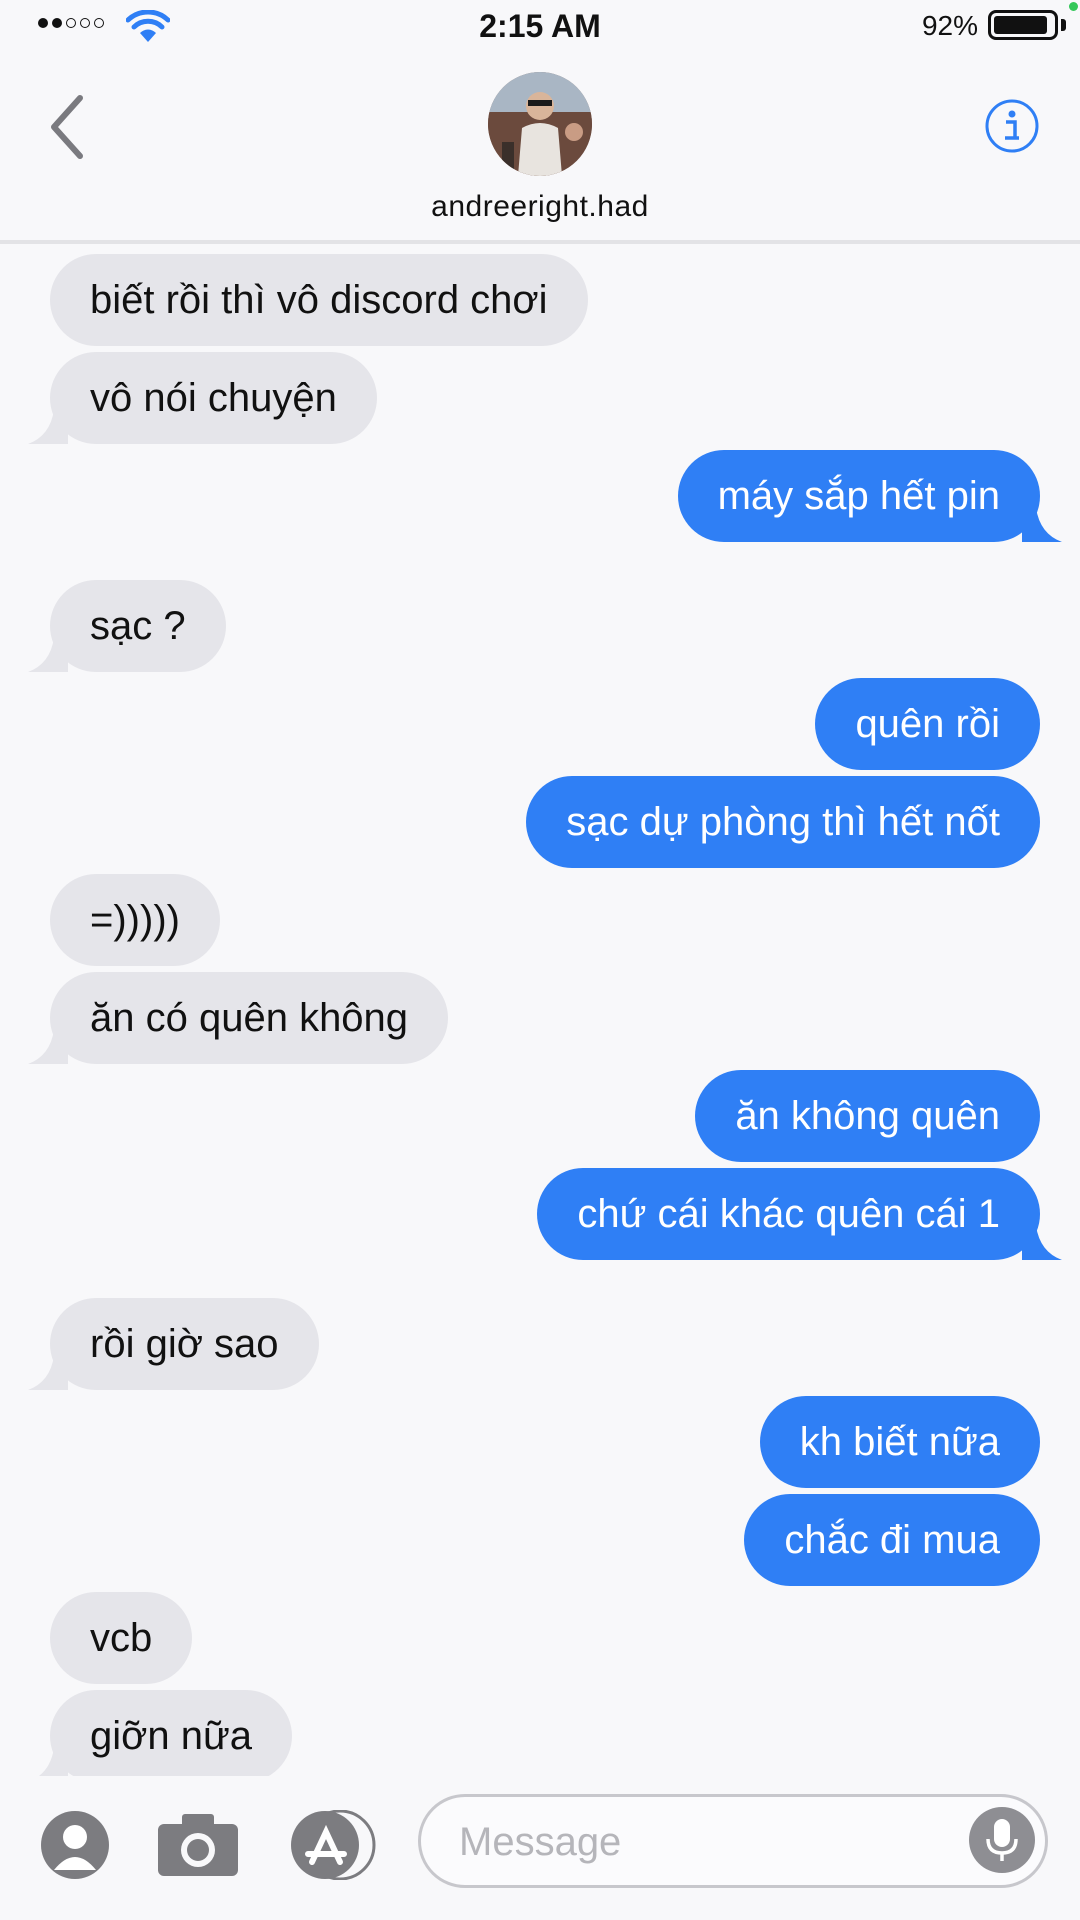  I want to click on message-text: kh biết nữa, so click(899, 1442).